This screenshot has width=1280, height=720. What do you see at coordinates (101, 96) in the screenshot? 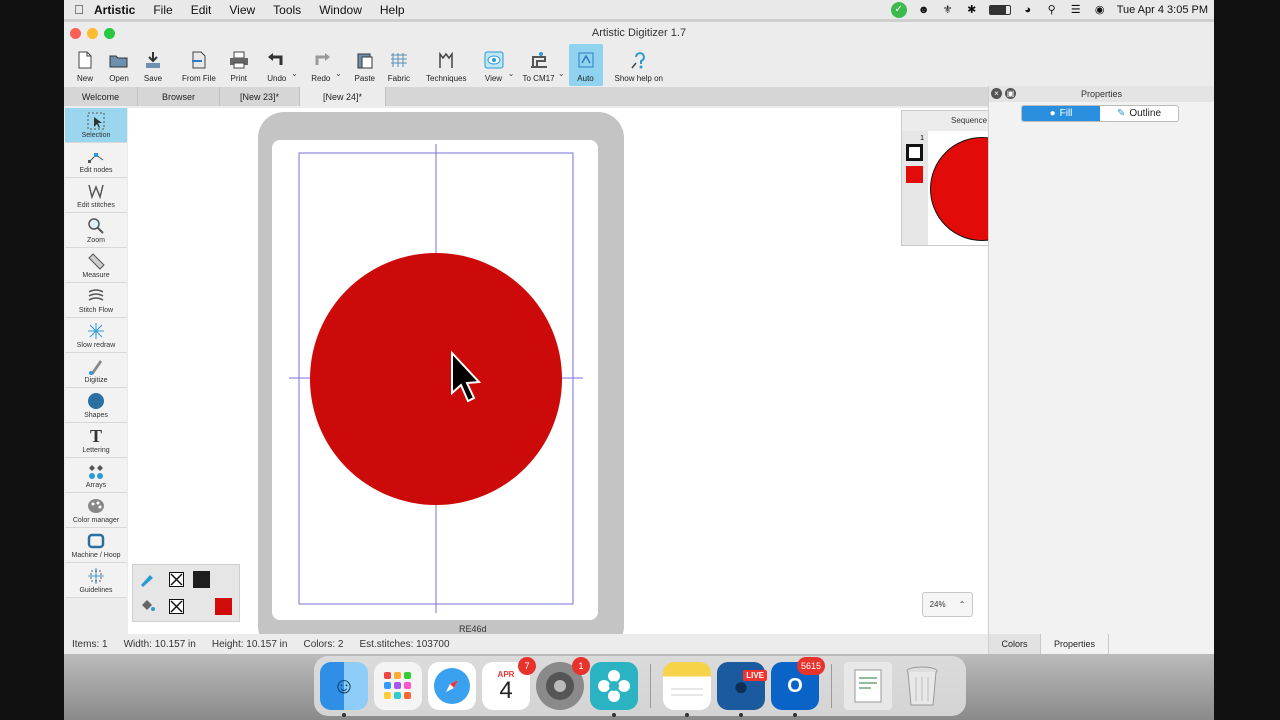
I see `tab-welcome: Welcome` at bounding box center [101, 96].